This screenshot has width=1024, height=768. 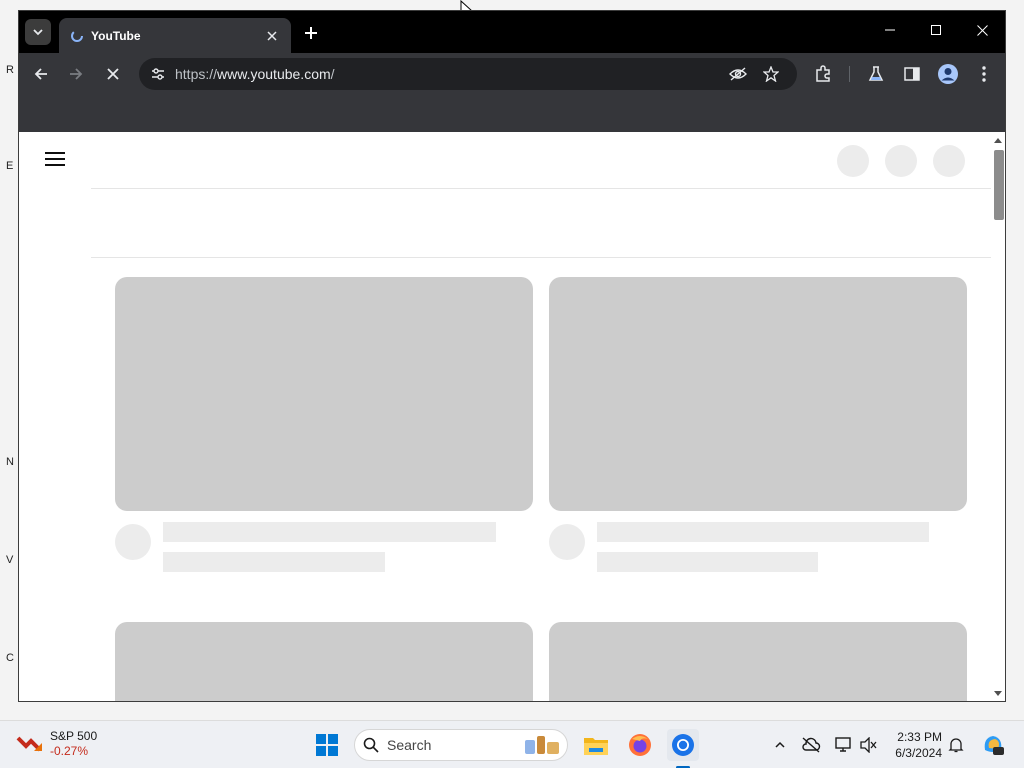 I want to click on stop-loading-button, so click(x=113, y=74).